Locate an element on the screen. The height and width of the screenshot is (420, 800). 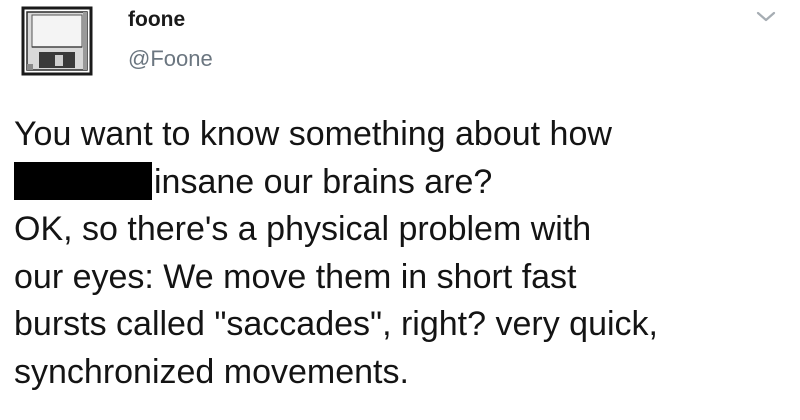
tweet-text-line: our eyes: We move them in short fast is located at coordinates (295, 276).